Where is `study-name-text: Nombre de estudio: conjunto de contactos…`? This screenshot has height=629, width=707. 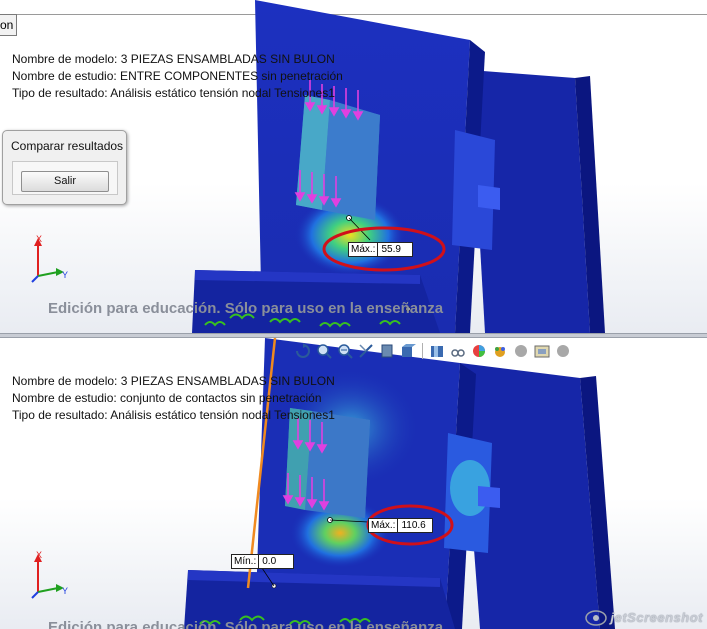
study-name-text: Nombre de estudio: conjunto de contactos… is located at coordinates (167, 398).